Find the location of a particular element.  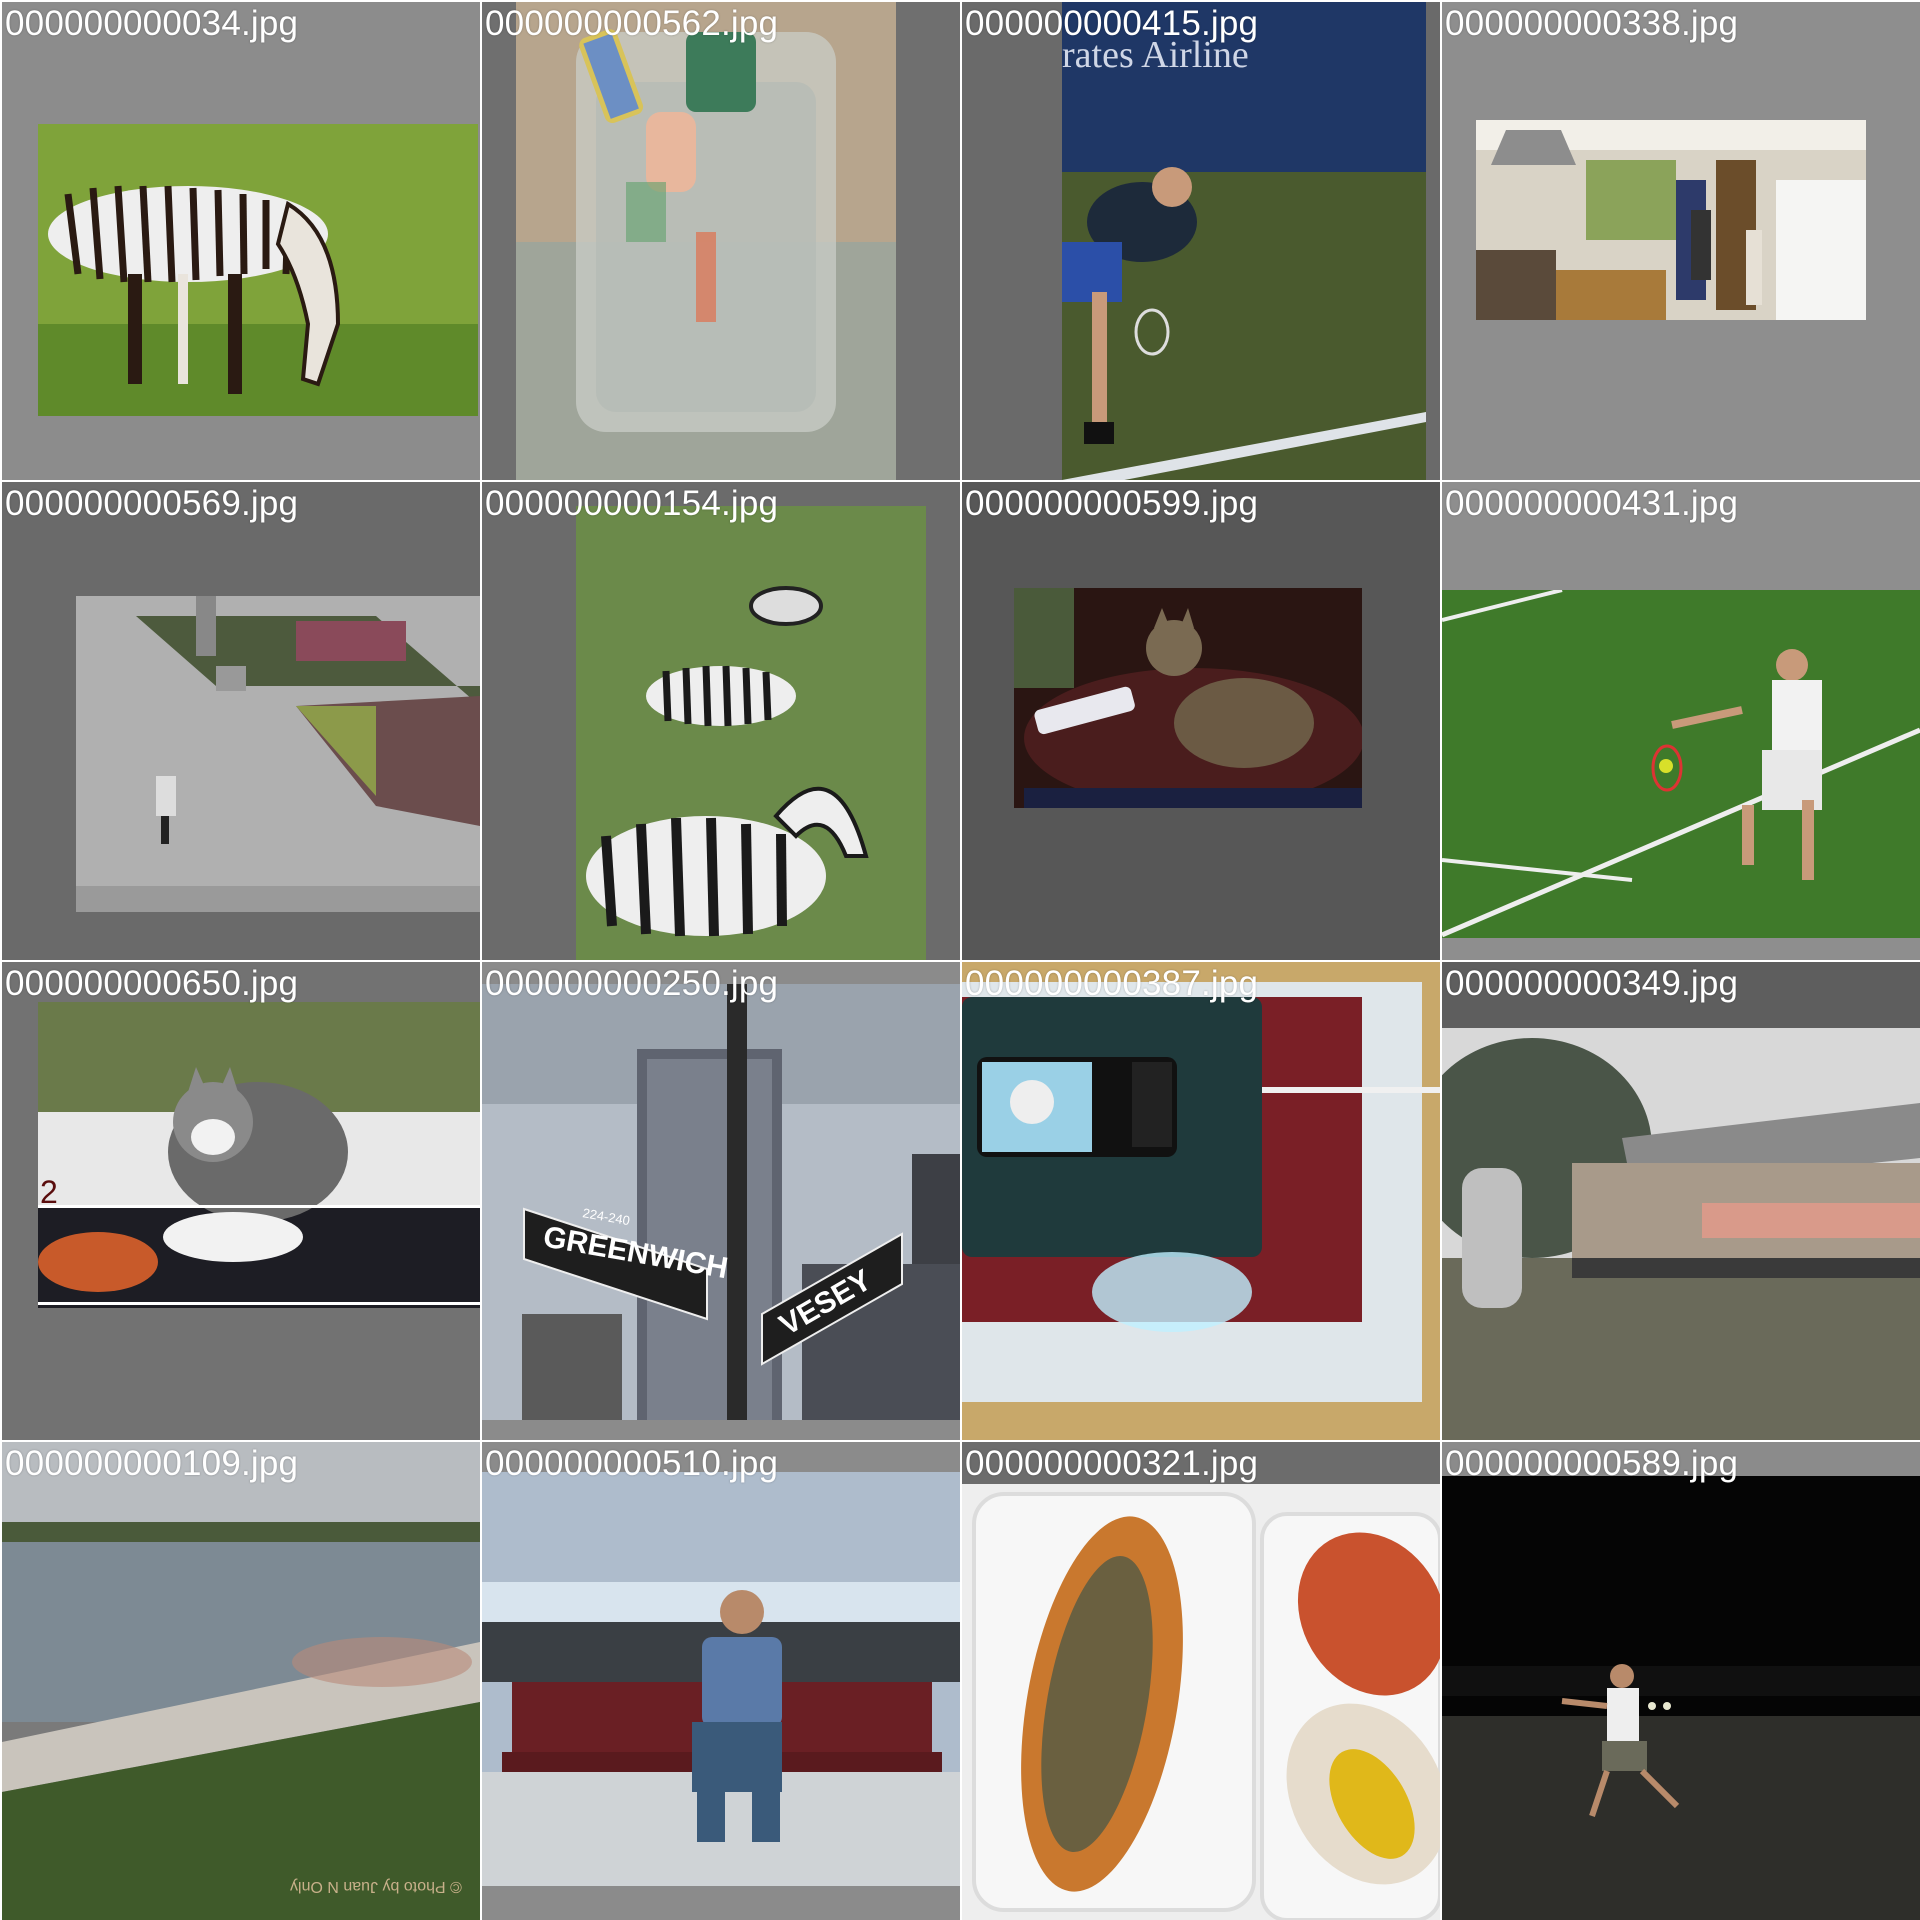

tile-000000000321: 000000000321.jpg is located at coordinates (1201, 1681).